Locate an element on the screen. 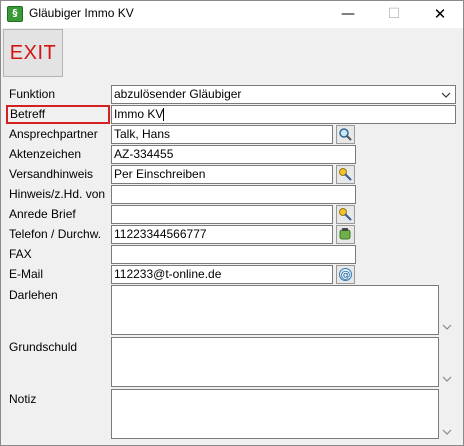  at-icon: @ is located at coordinates (345, 277).